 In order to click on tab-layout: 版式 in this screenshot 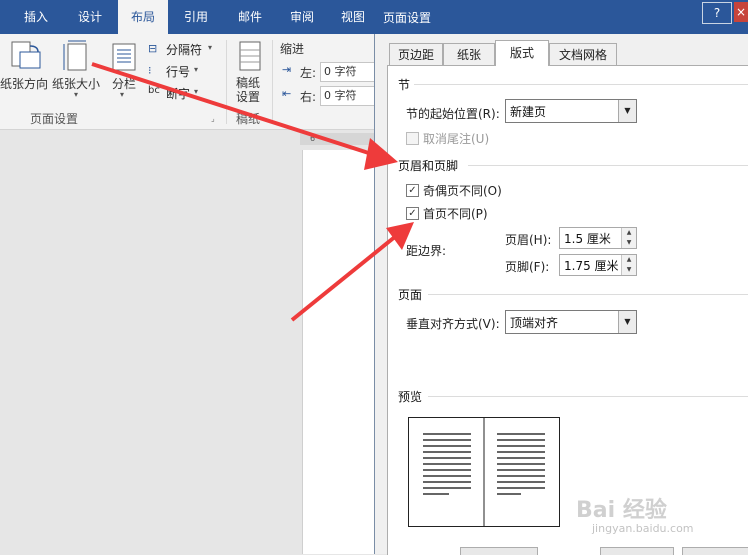, I will do `click(522, 53)`.